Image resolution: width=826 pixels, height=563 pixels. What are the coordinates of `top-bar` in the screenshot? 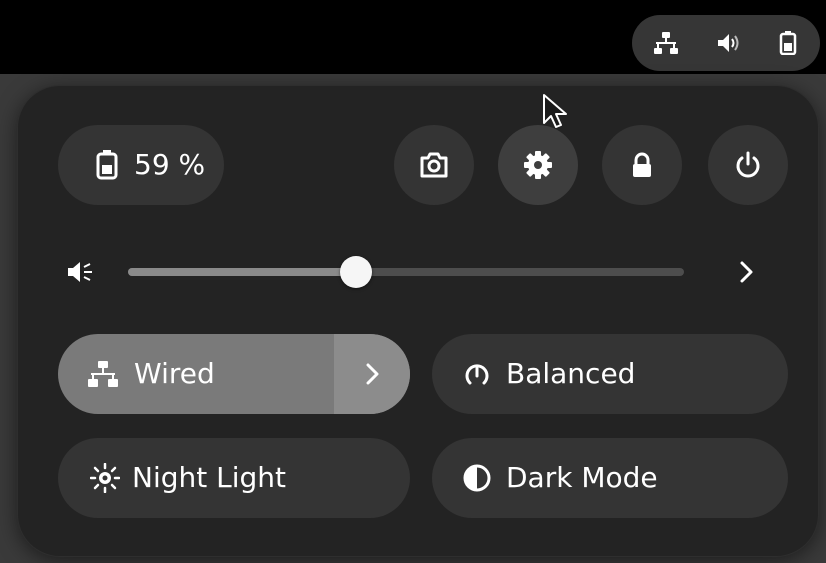 It's located at (413, 37).